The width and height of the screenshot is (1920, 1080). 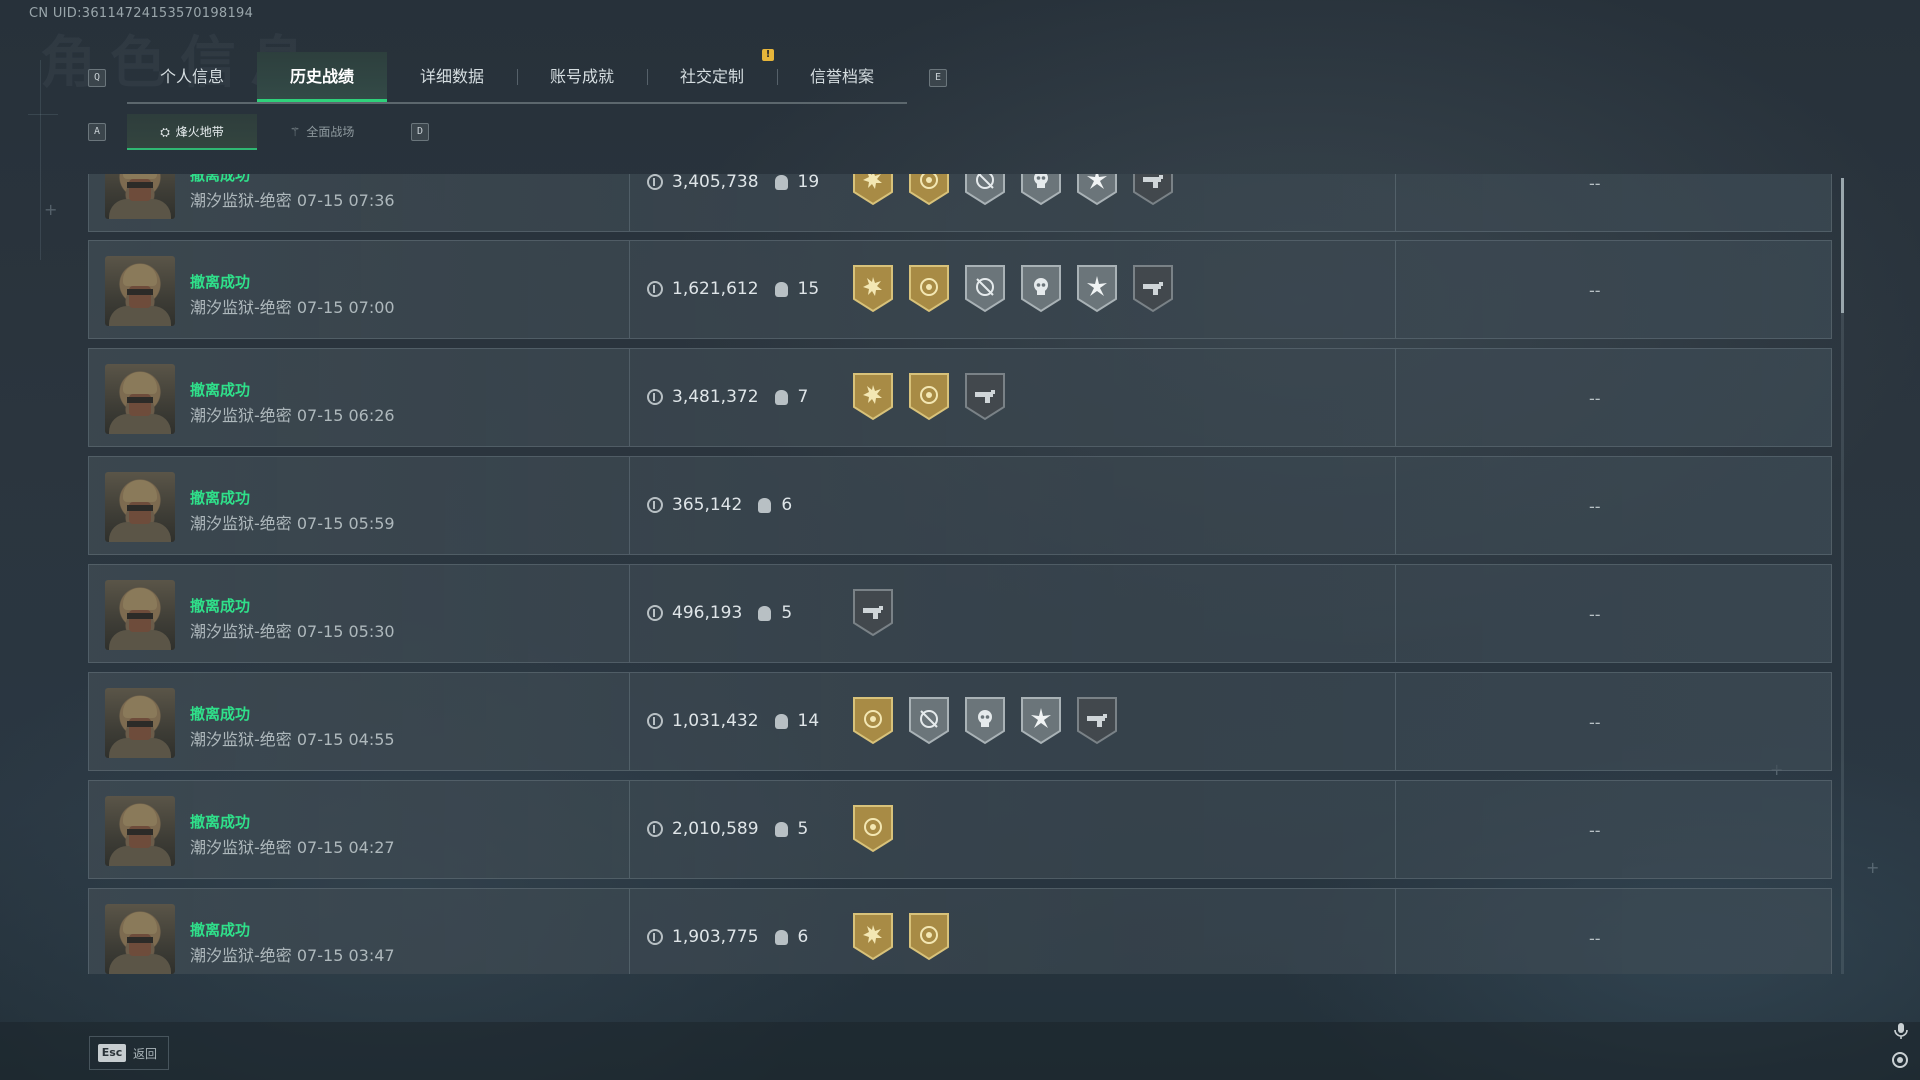 What do you see at coordinates (292, 630) in the screenshot?
I see `map-and-time: 潮汐监狱-绝密 07-15 05:30` at bounding box center [292, 630].